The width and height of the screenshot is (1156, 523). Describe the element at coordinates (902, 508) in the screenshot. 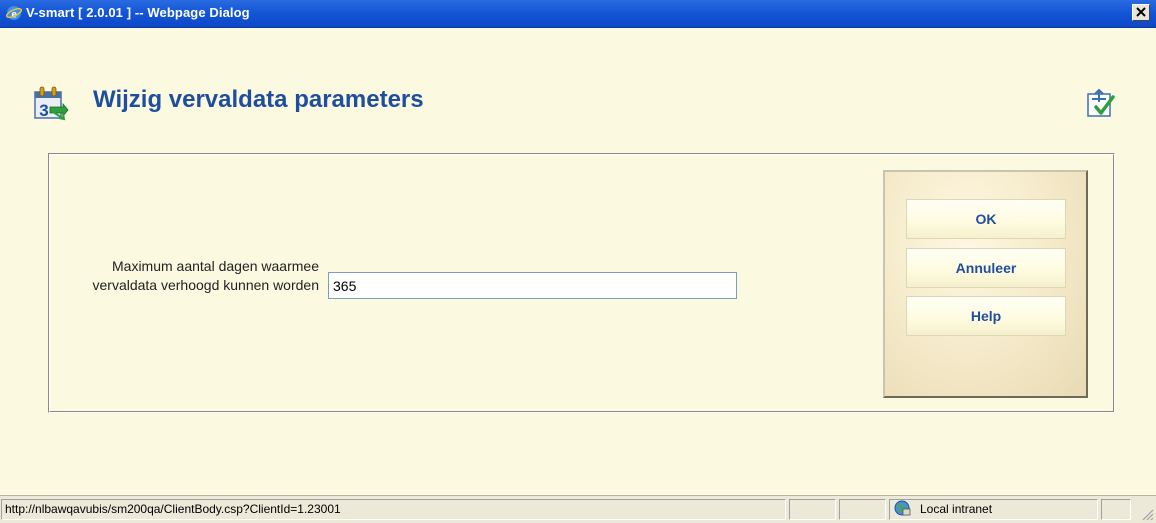

I see `globe-icon` at that location.